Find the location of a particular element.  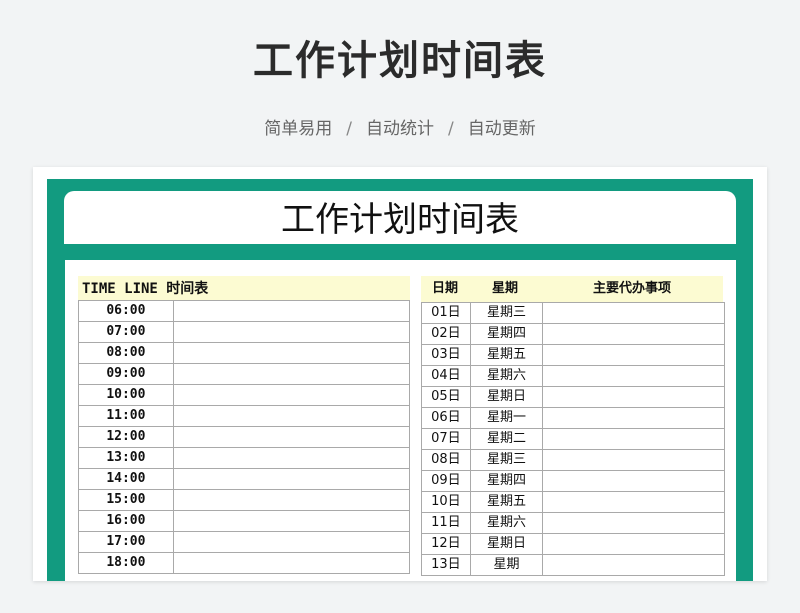

timeline-row: 18:00 is located at coordinates (244, 563).